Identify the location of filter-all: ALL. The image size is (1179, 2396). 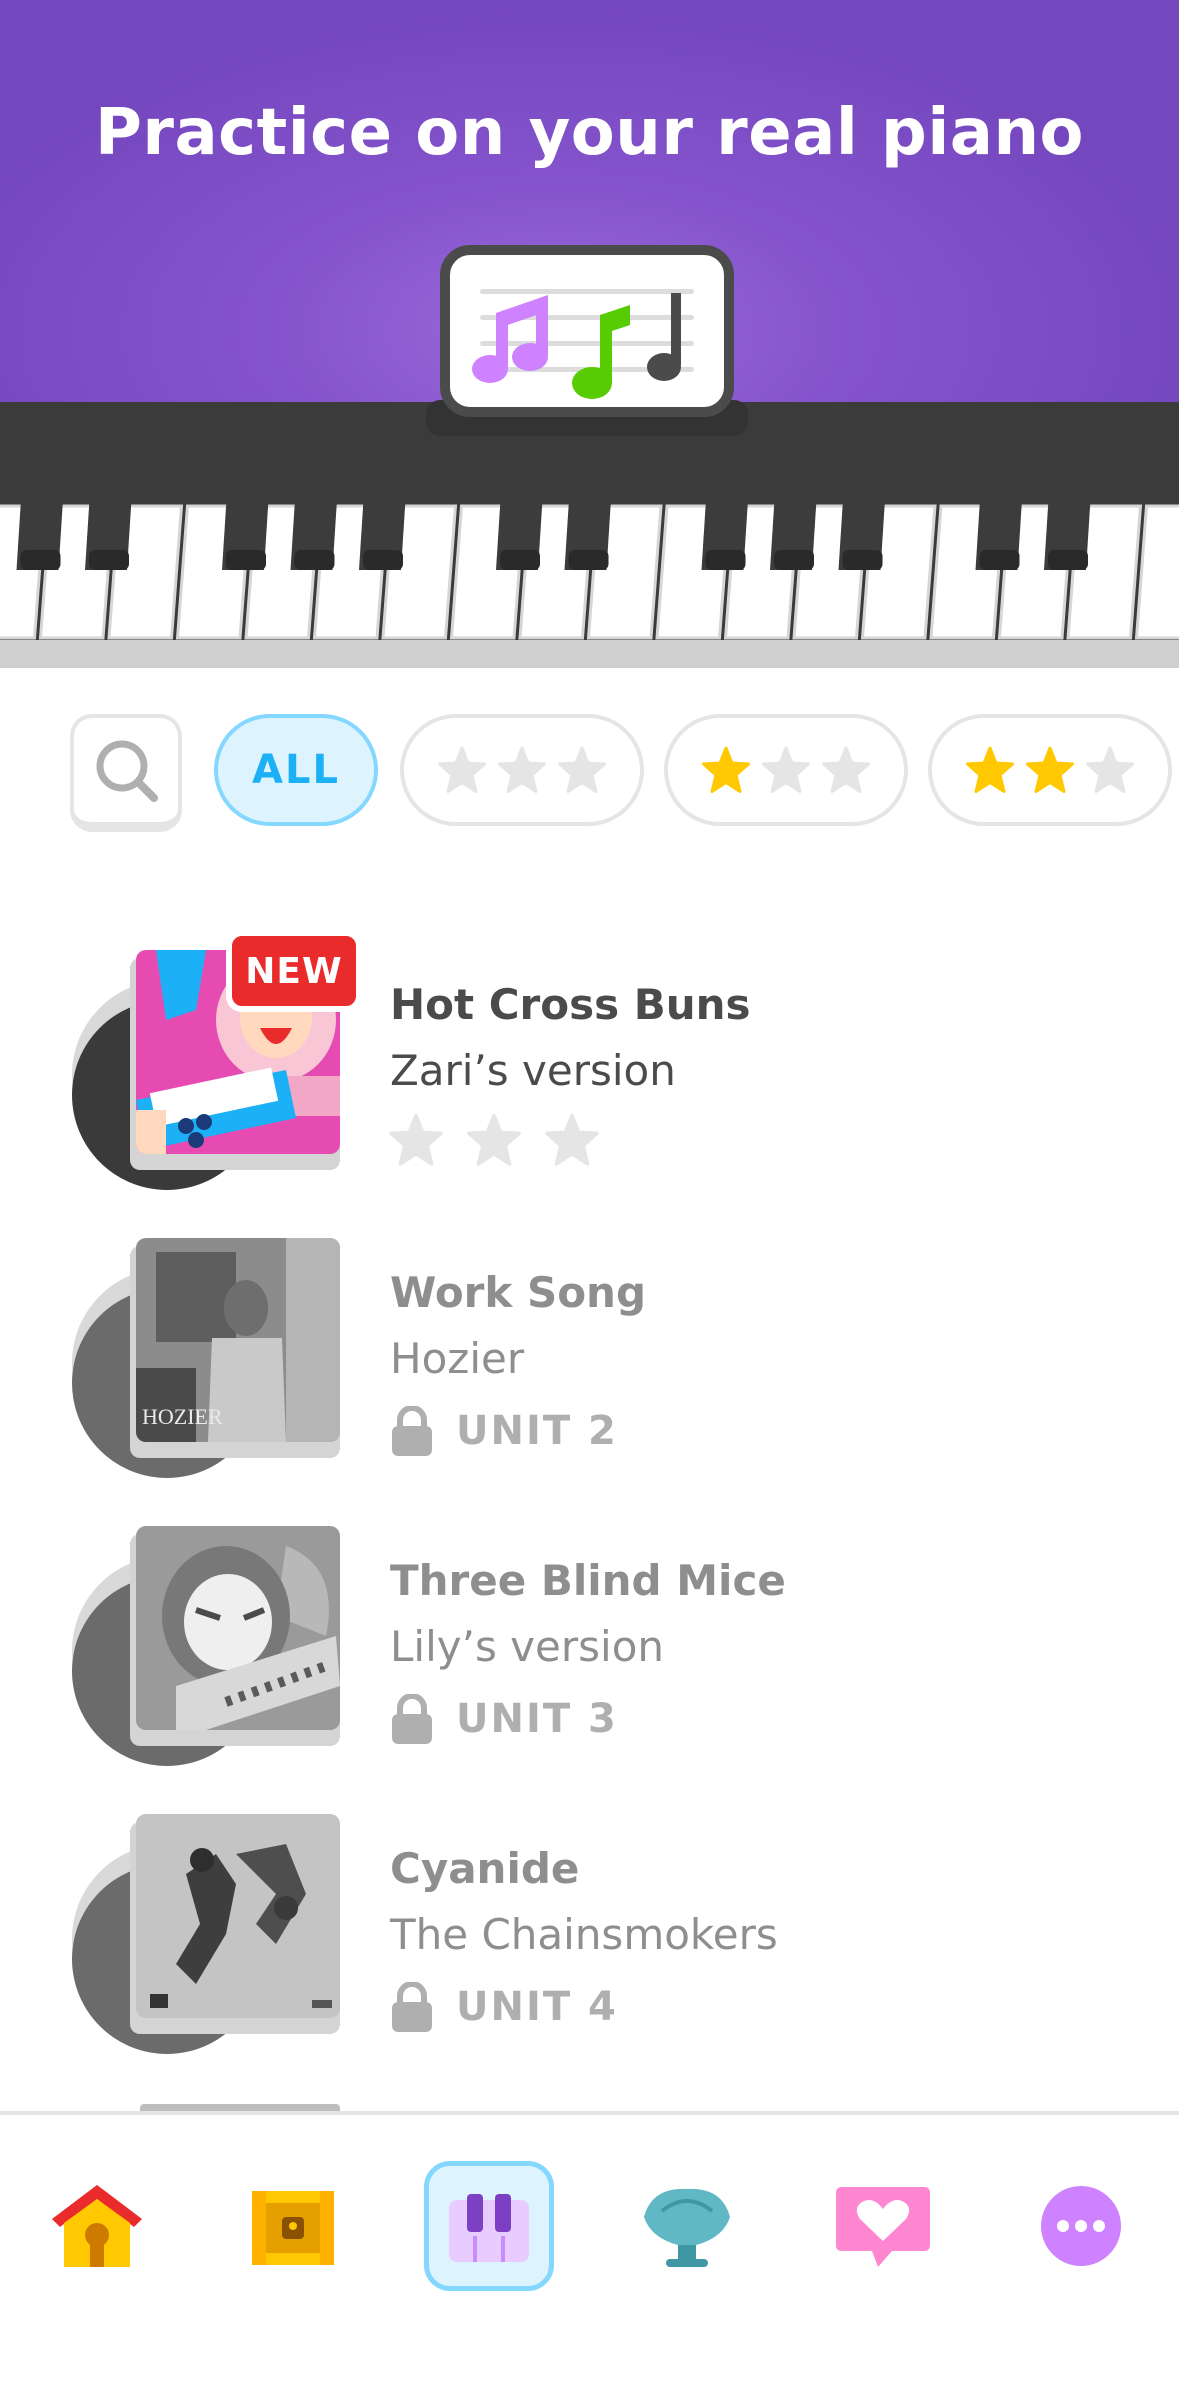
(296, 770).